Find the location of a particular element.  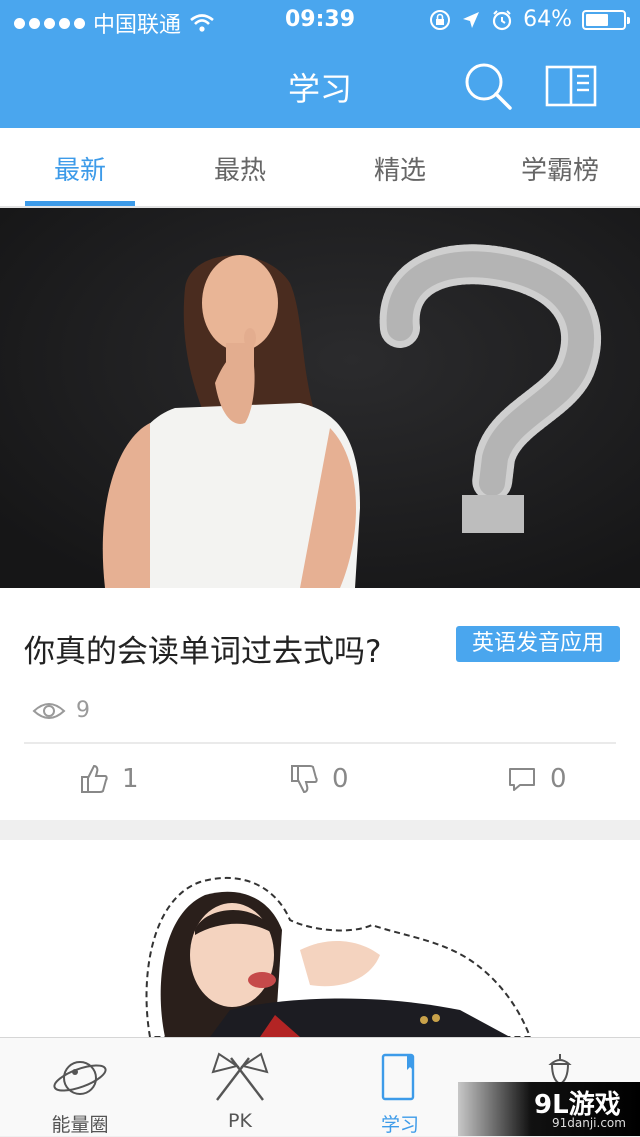

tab-leaderboard: 学霸榜 is located at coordinates (560, 168).